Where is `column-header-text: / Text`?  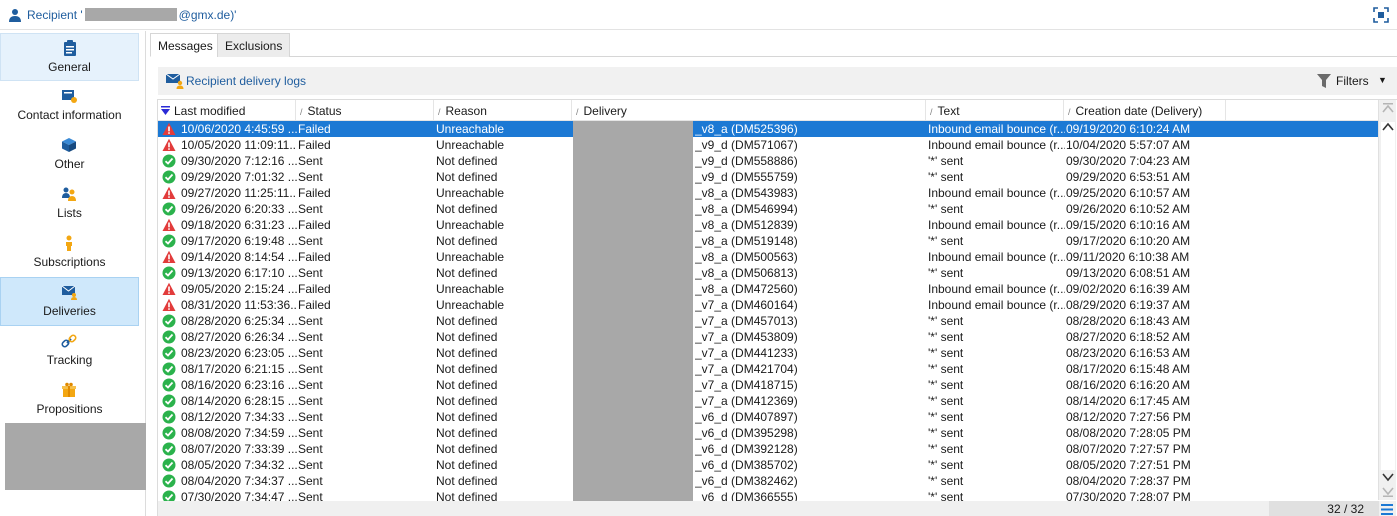
column-header-text: / Text is located at coordinates (995, 110).